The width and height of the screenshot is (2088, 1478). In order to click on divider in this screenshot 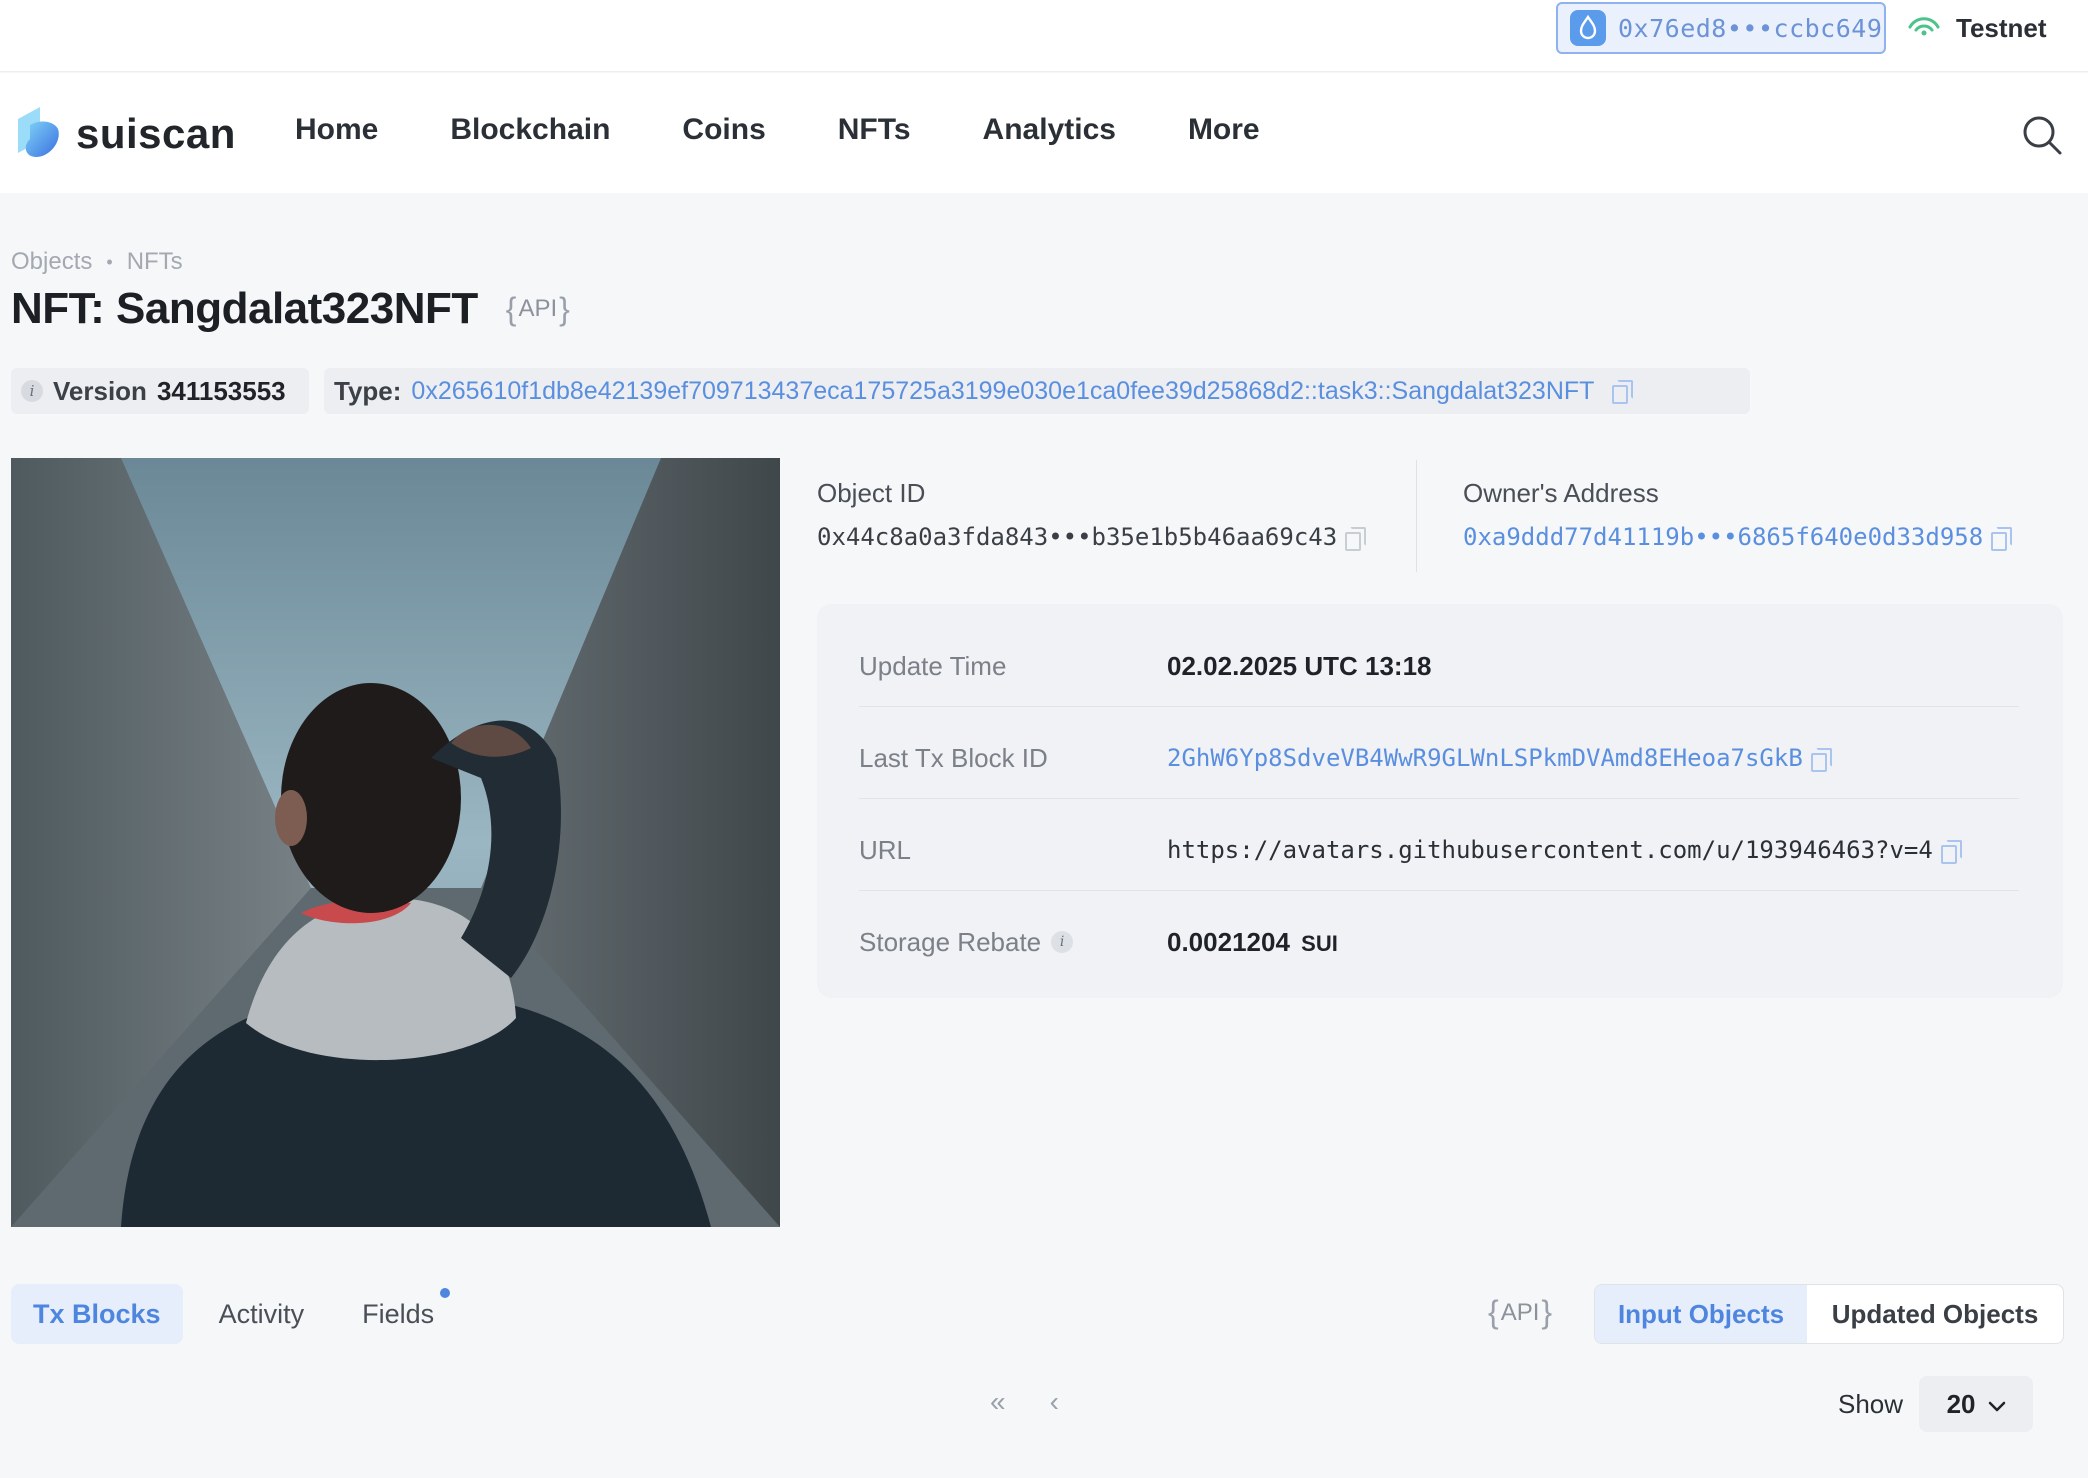, I will do `click(1416, 516)`.